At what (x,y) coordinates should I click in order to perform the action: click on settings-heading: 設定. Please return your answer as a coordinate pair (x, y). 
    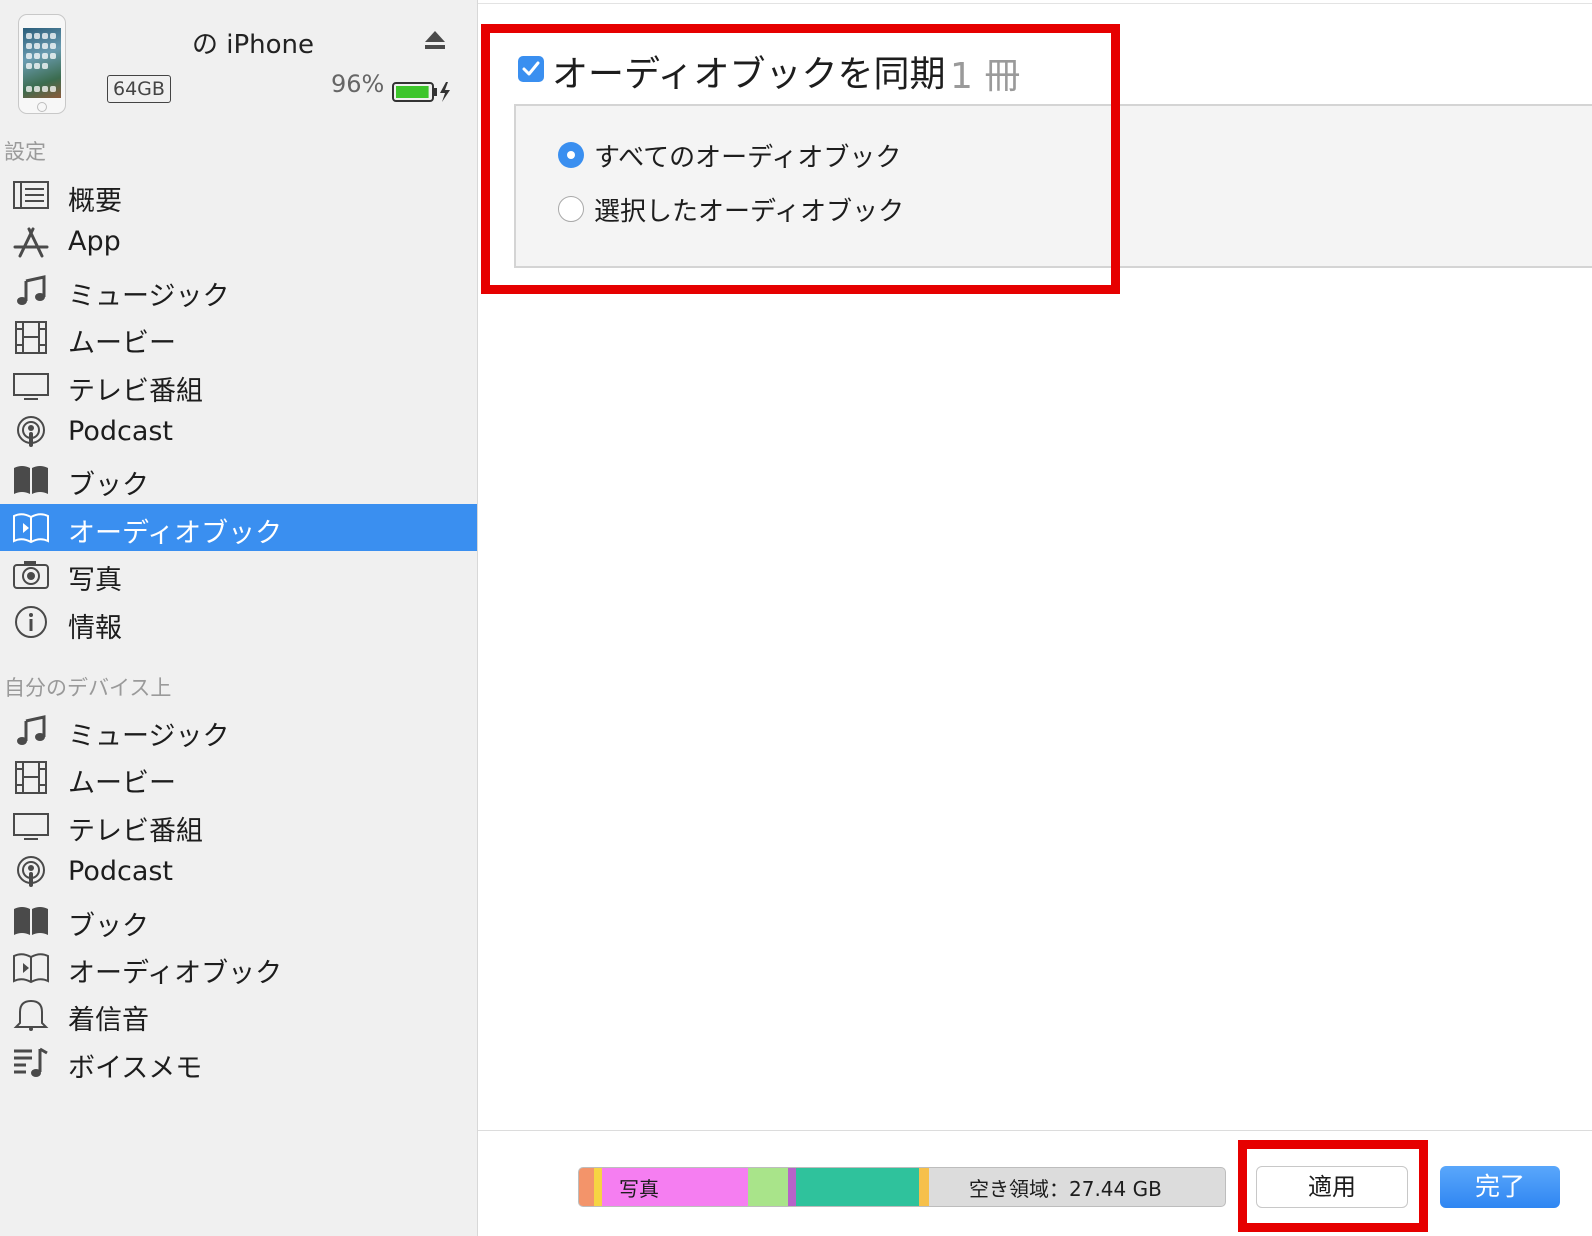
    Looking at the image, I should click on (25, 152).